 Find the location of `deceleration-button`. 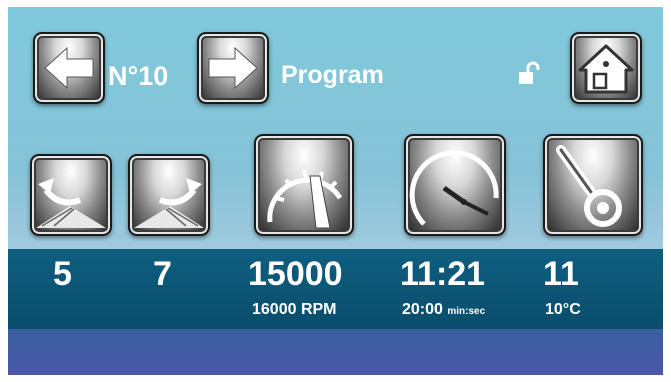

deceleration-button is located at coordinates (169, 195).